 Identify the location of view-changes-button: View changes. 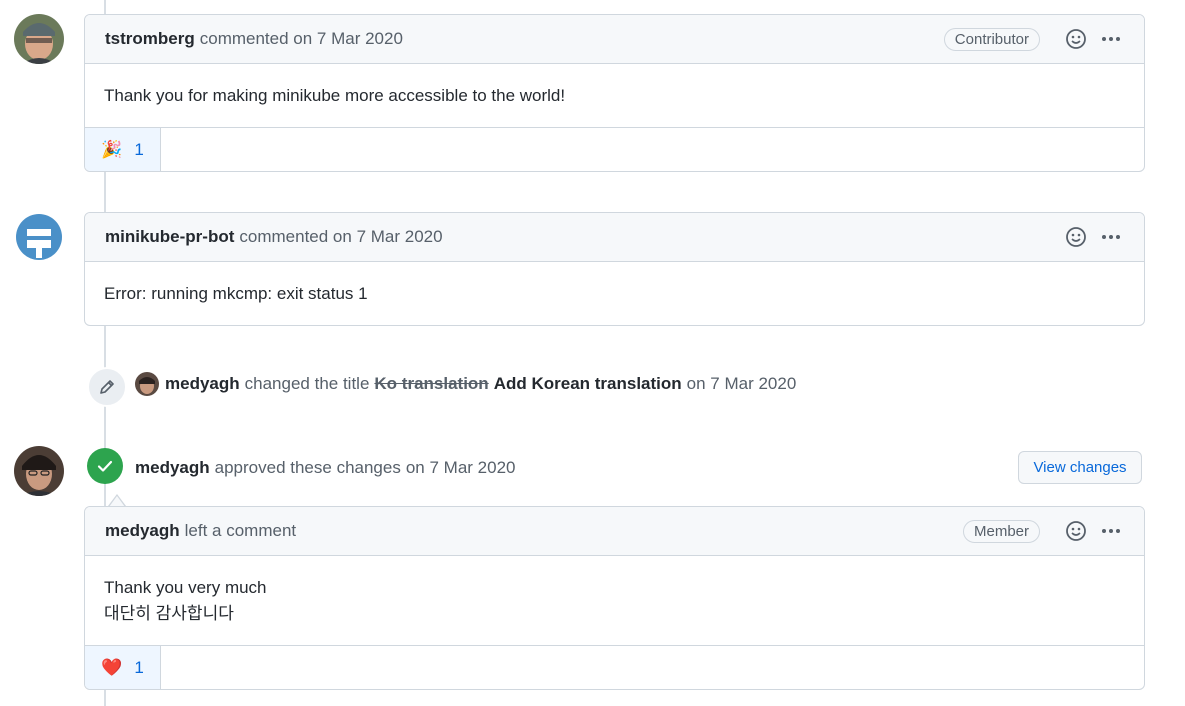
(1080, 467).